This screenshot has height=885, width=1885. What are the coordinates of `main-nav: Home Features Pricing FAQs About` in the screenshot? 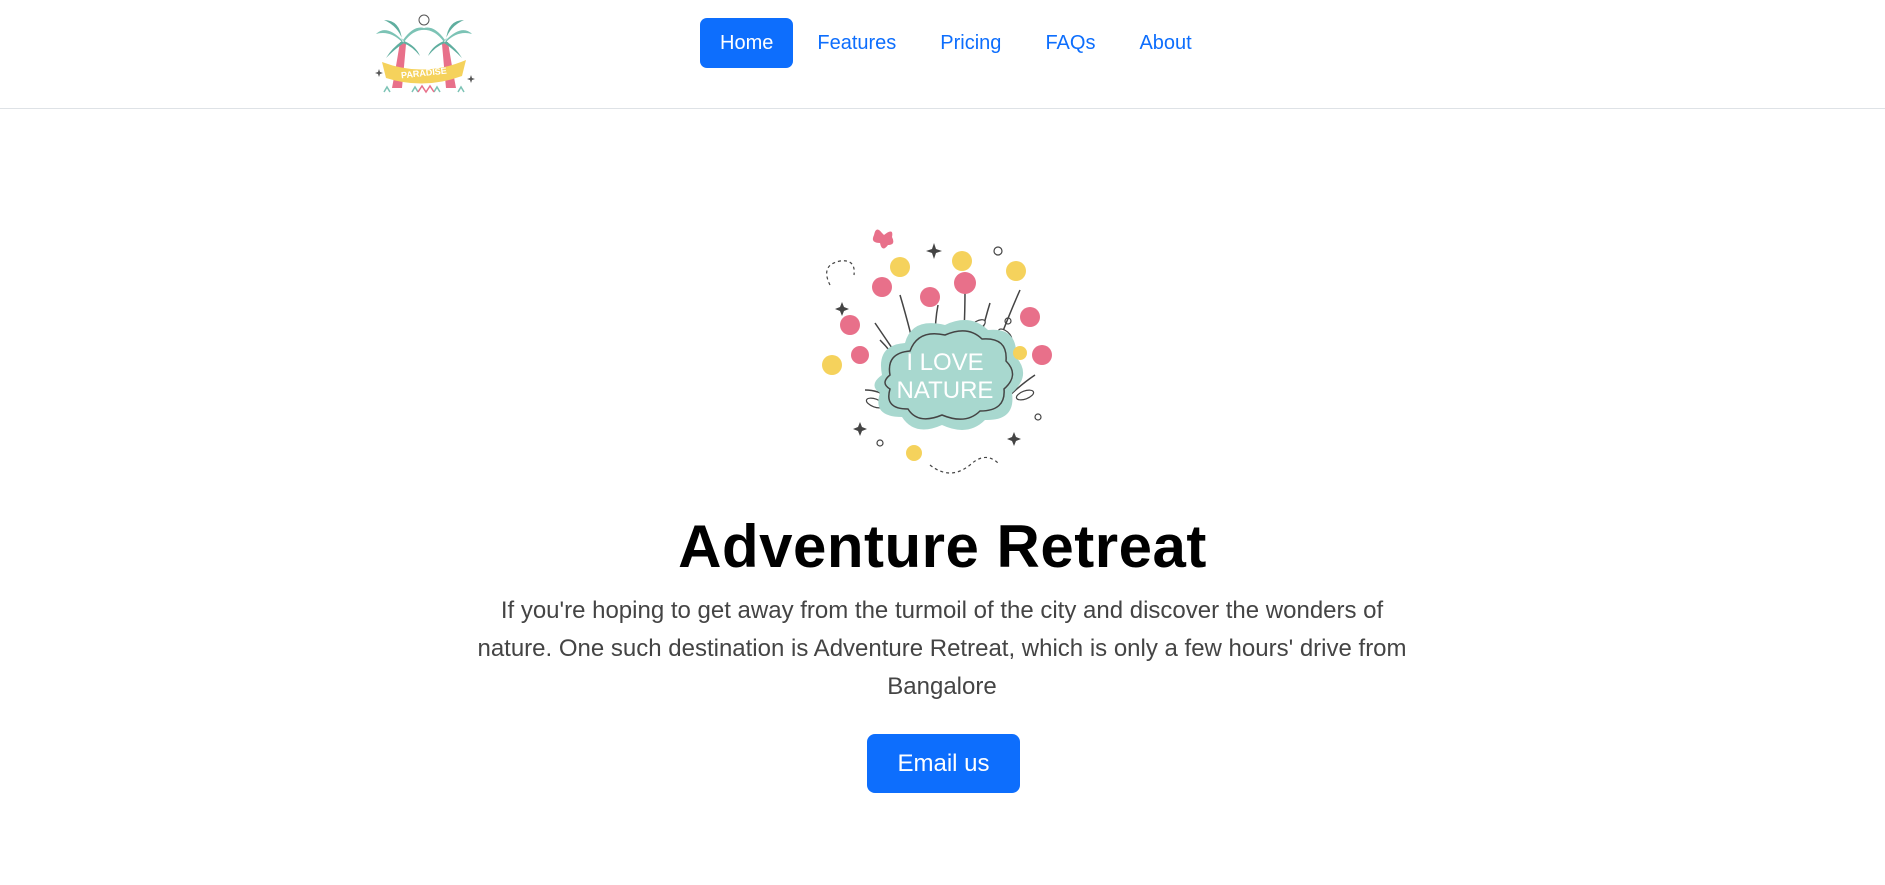 It's located at (956, 43).